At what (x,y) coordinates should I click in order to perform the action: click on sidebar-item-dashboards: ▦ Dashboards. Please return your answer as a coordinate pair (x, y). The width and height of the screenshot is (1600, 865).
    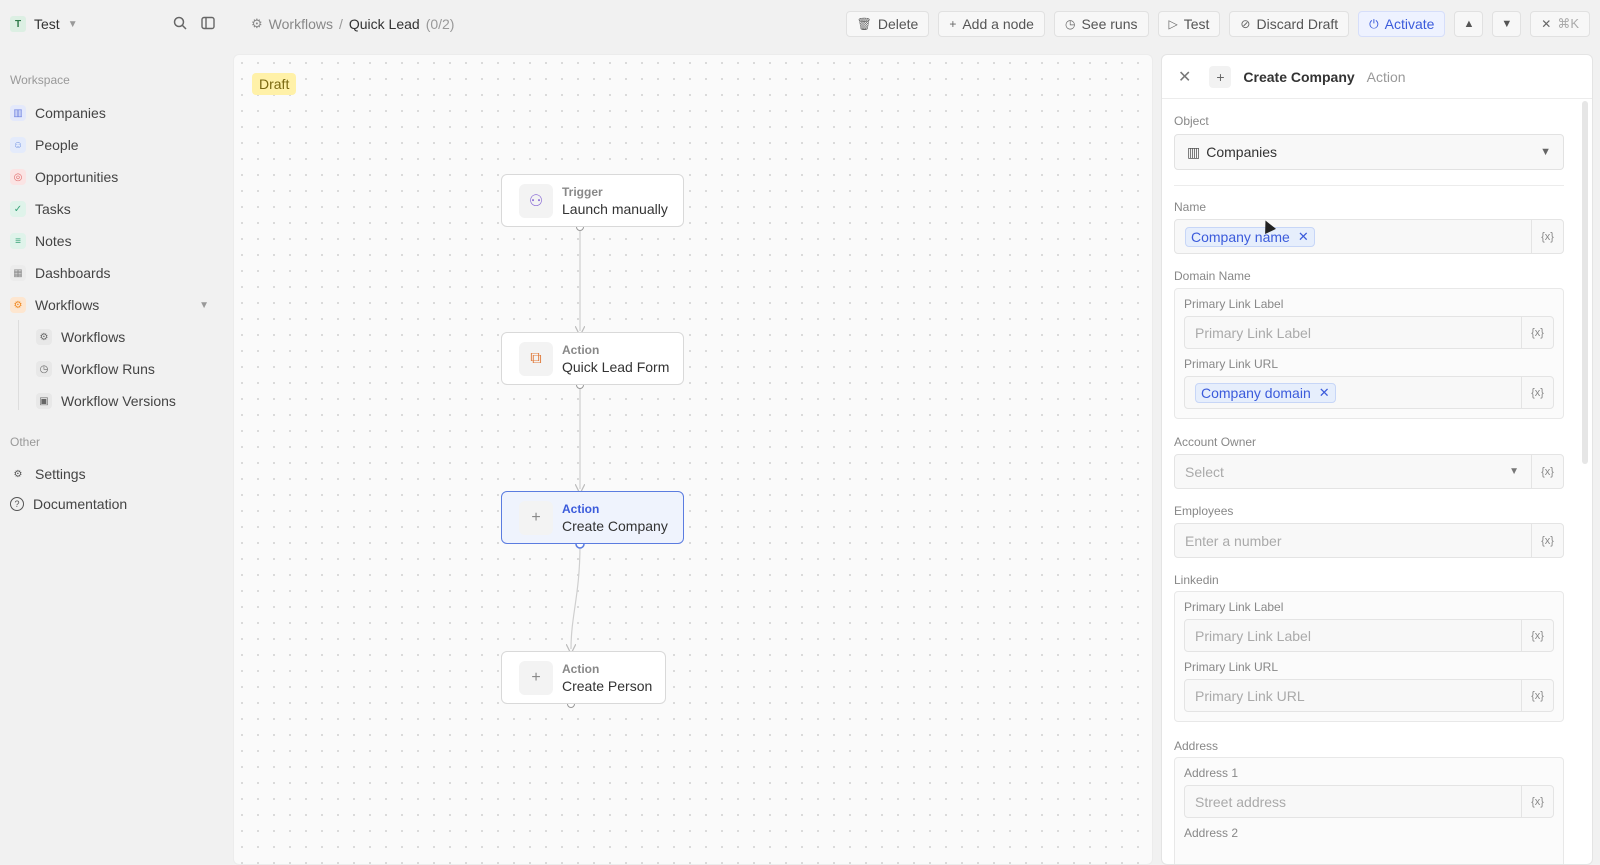
    Looking at the image, I should click on (116, 273).